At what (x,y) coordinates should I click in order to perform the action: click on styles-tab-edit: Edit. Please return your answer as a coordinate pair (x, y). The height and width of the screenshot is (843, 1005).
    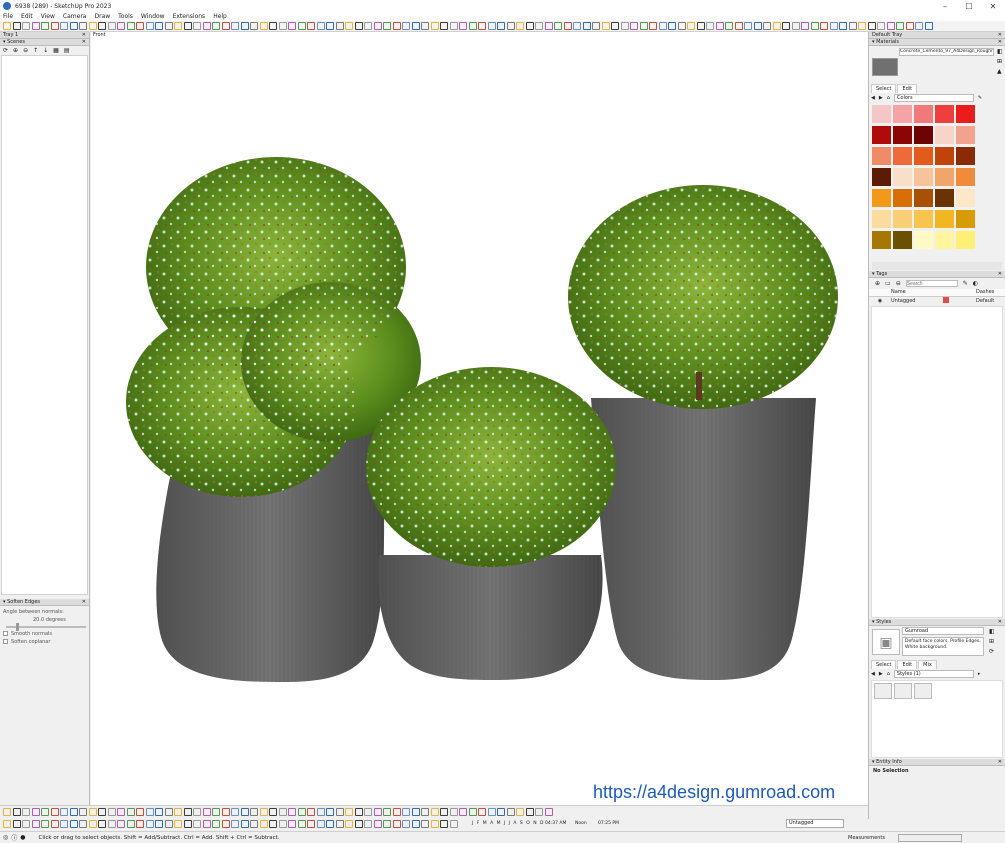
    Looking at the image, I should click on (907, 664).